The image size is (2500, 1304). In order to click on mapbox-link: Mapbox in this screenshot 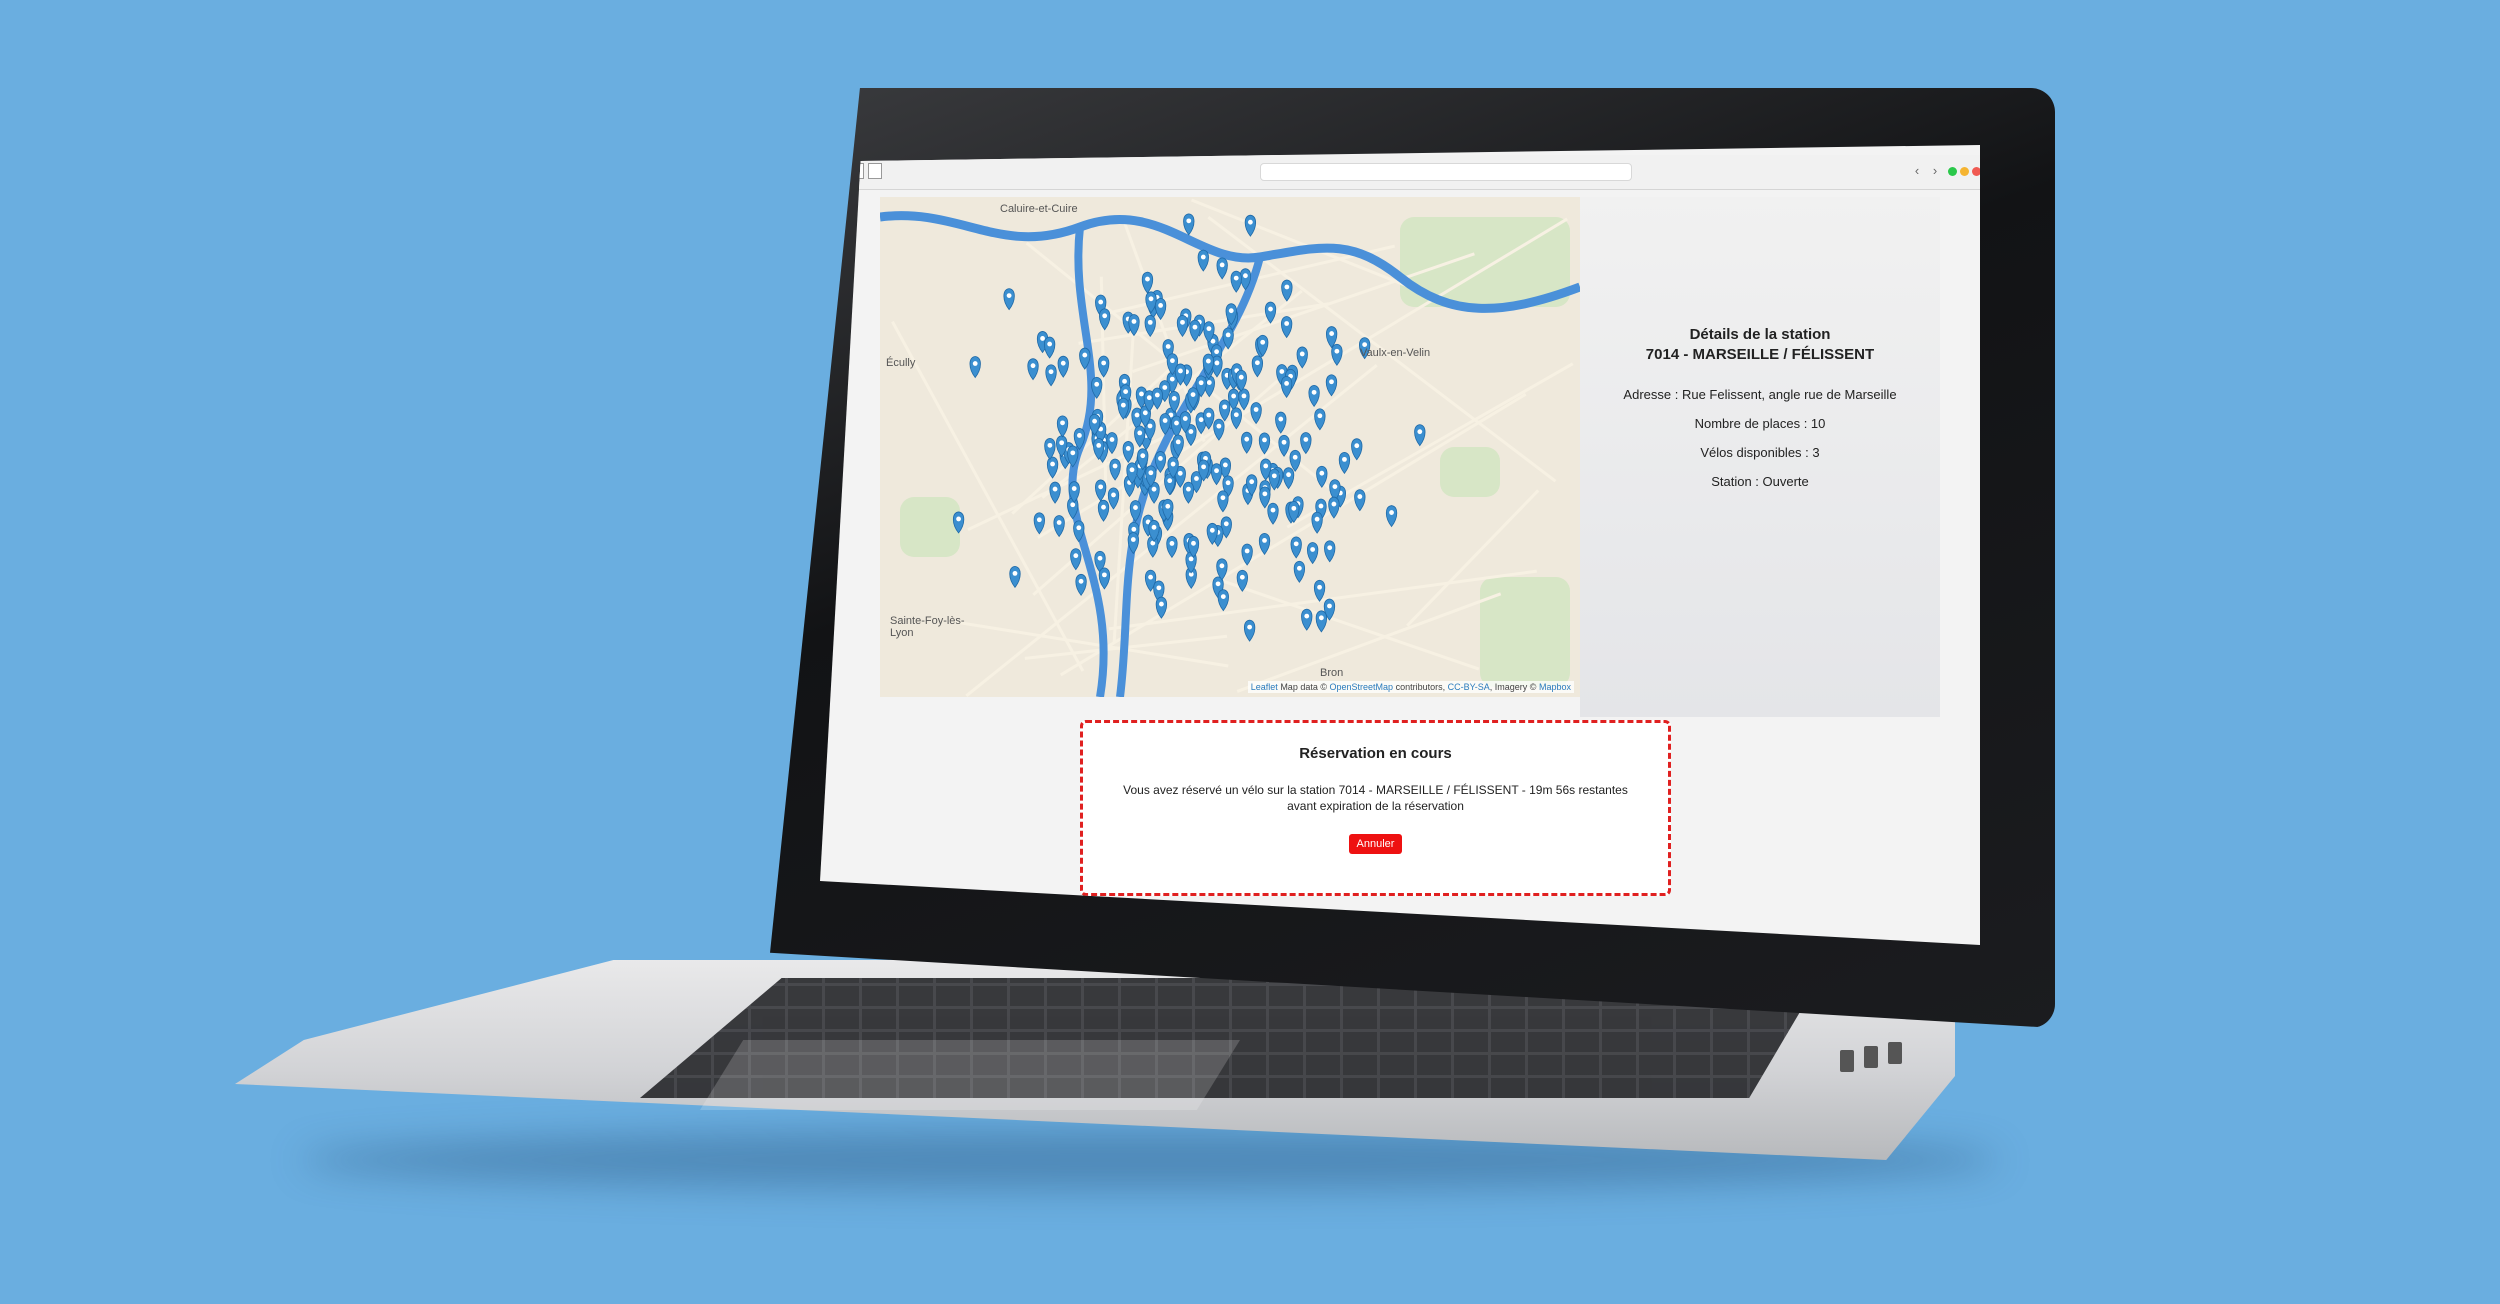, I will do `click(1555, 687)`.